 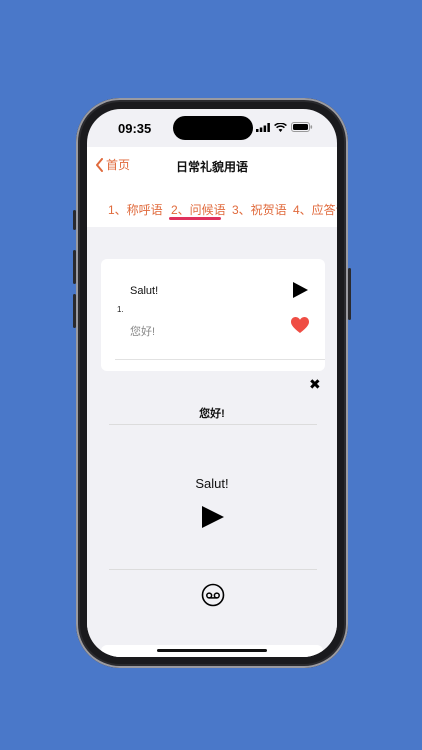 What do you see at coordinates (143, 332) in the screenshot?
I see `item-translation: 您好!` at bounding box center [143, 332].